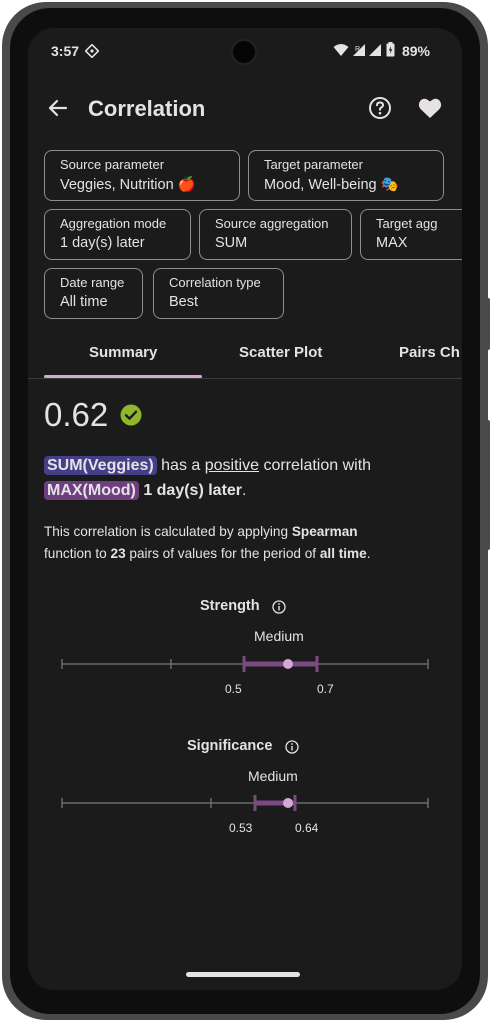  Describe the element at coordinates (241, 828) in the screenshot. I see `significance-low-label: 0.53` at that location.